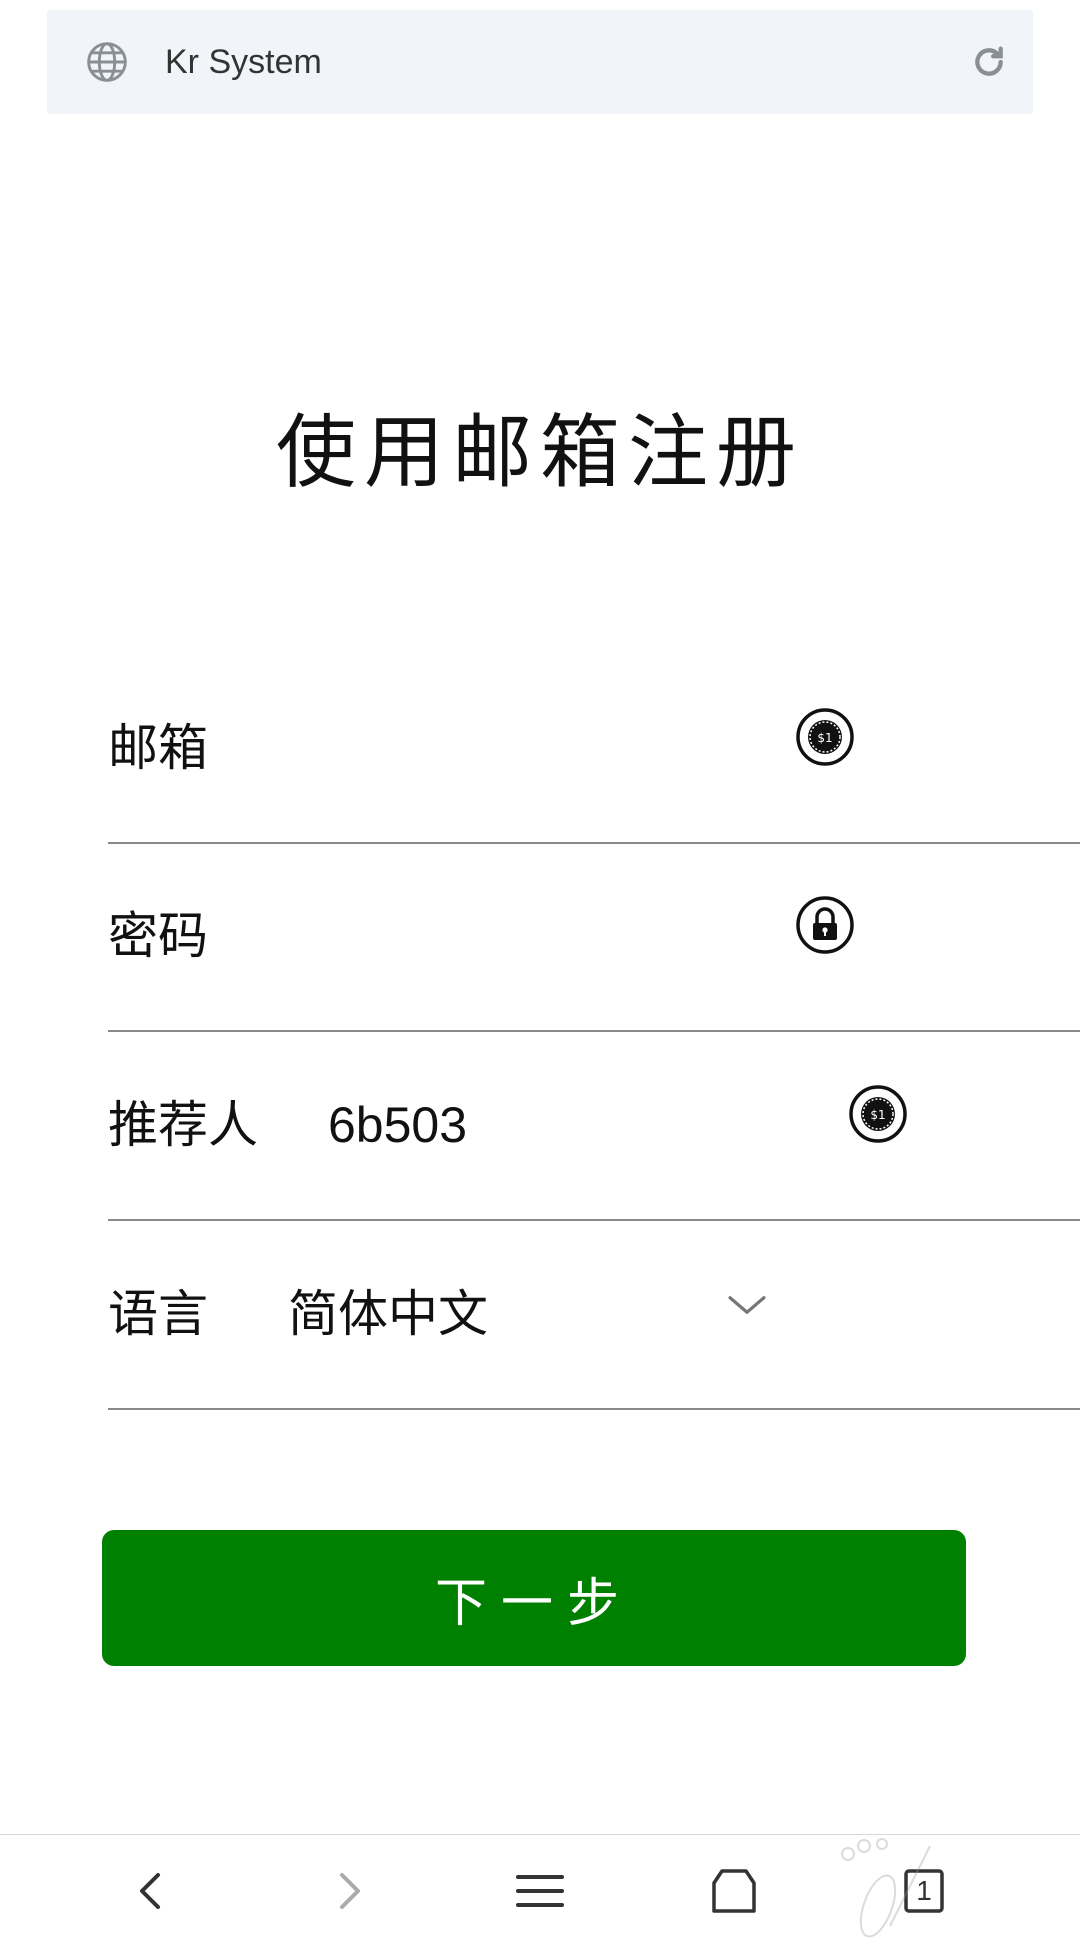 The width and height of the screenshot is (1080, 1947). I want to click on referrer-label: 推荐人, so click(183, 1125).